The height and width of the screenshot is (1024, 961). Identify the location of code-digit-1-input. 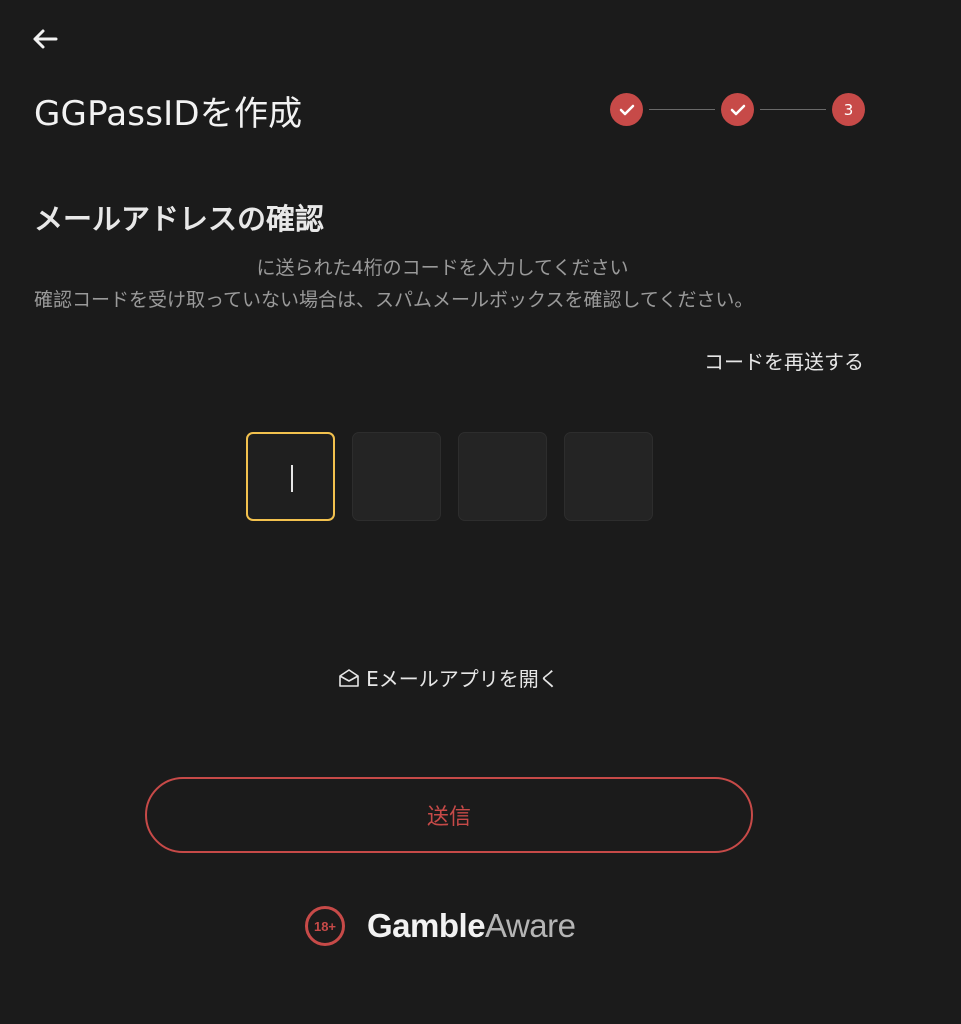
(290, 476).